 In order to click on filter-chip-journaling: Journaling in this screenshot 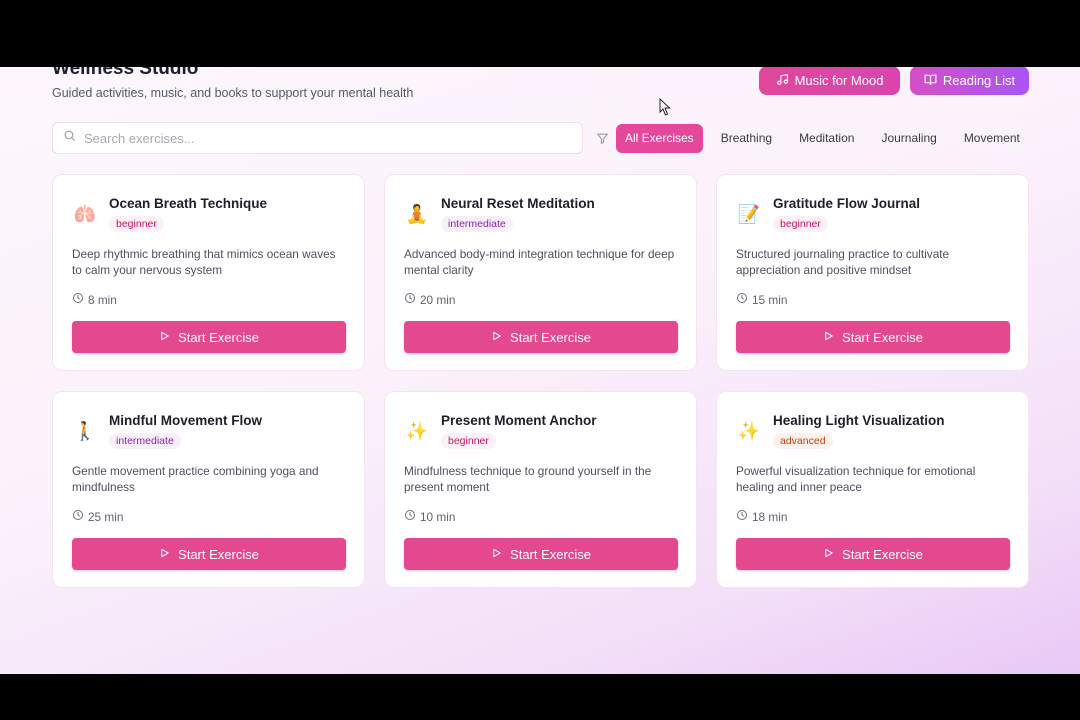, I will do `click(909, 138)`.